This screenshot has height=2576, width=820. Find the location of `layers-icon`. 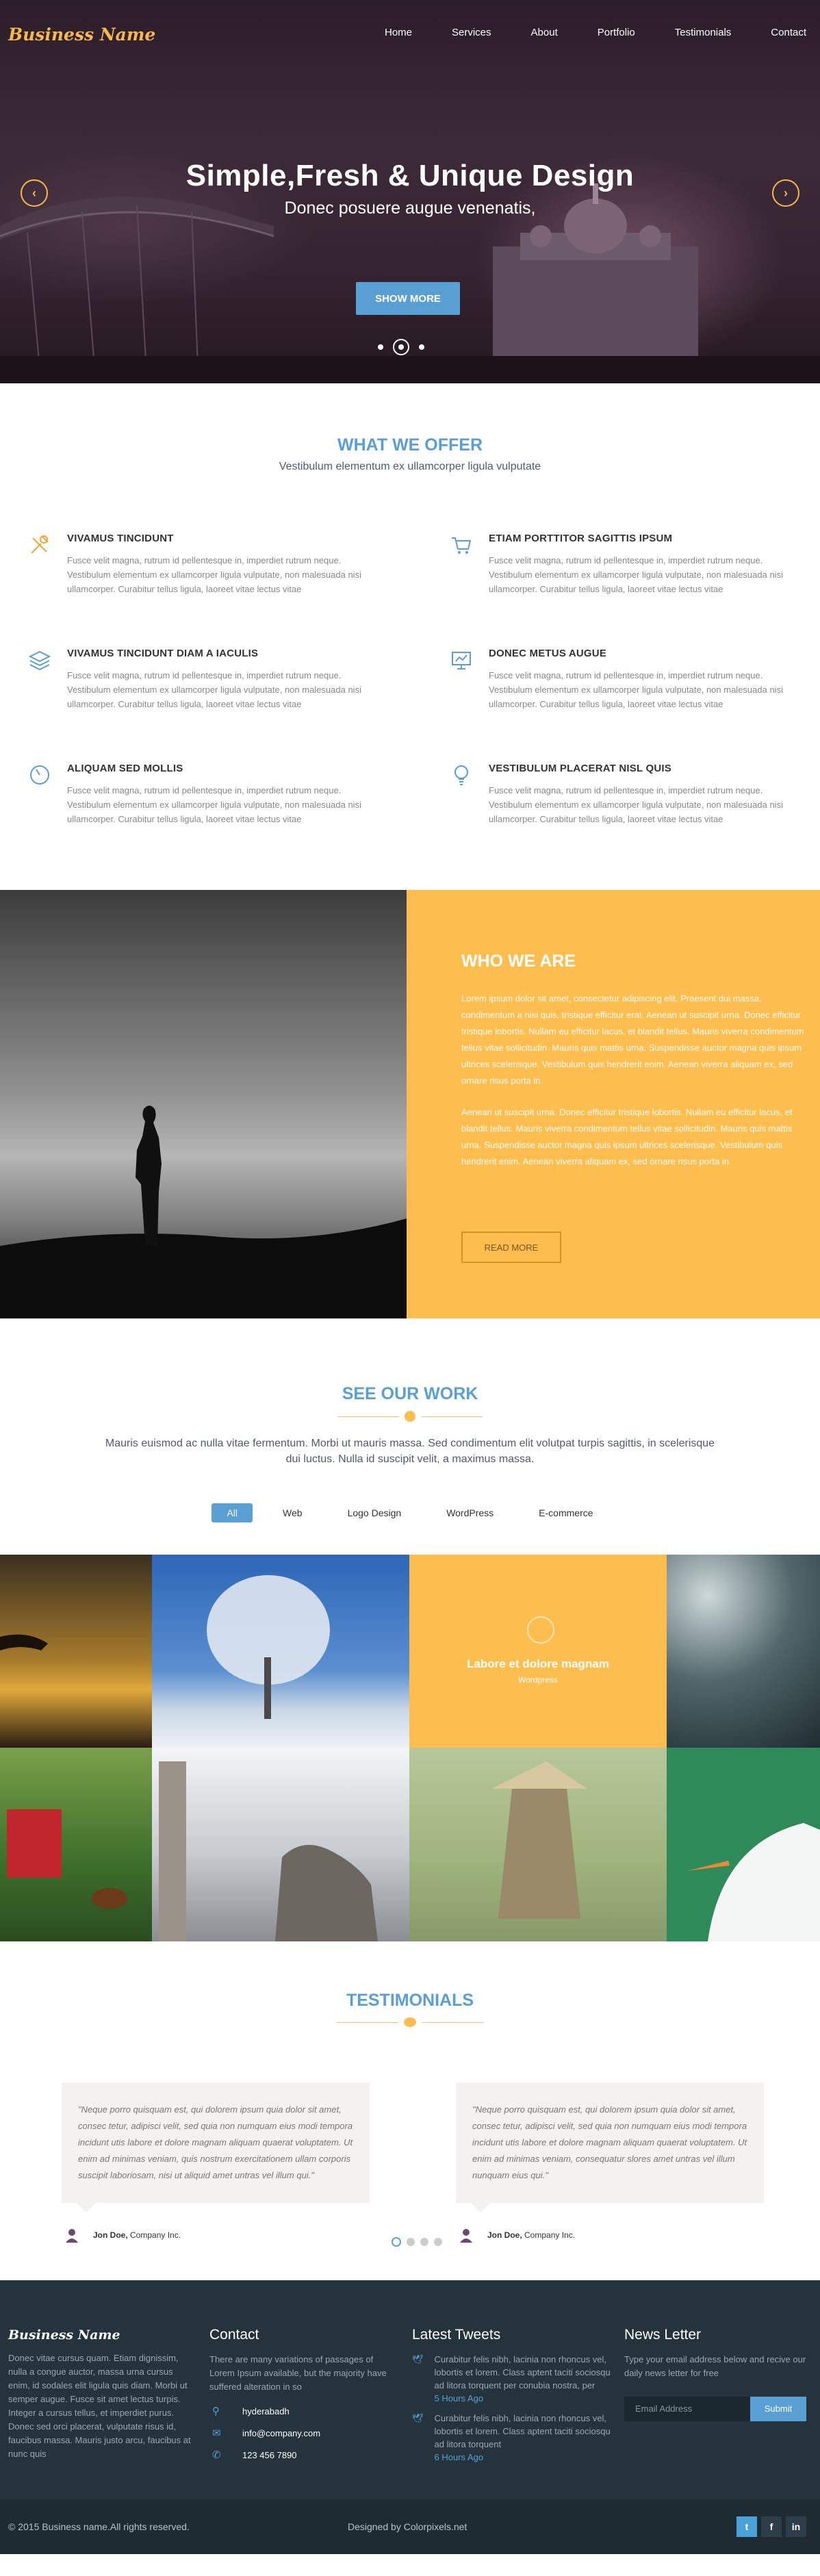

layers-icon is located at coordinates (39, 660).